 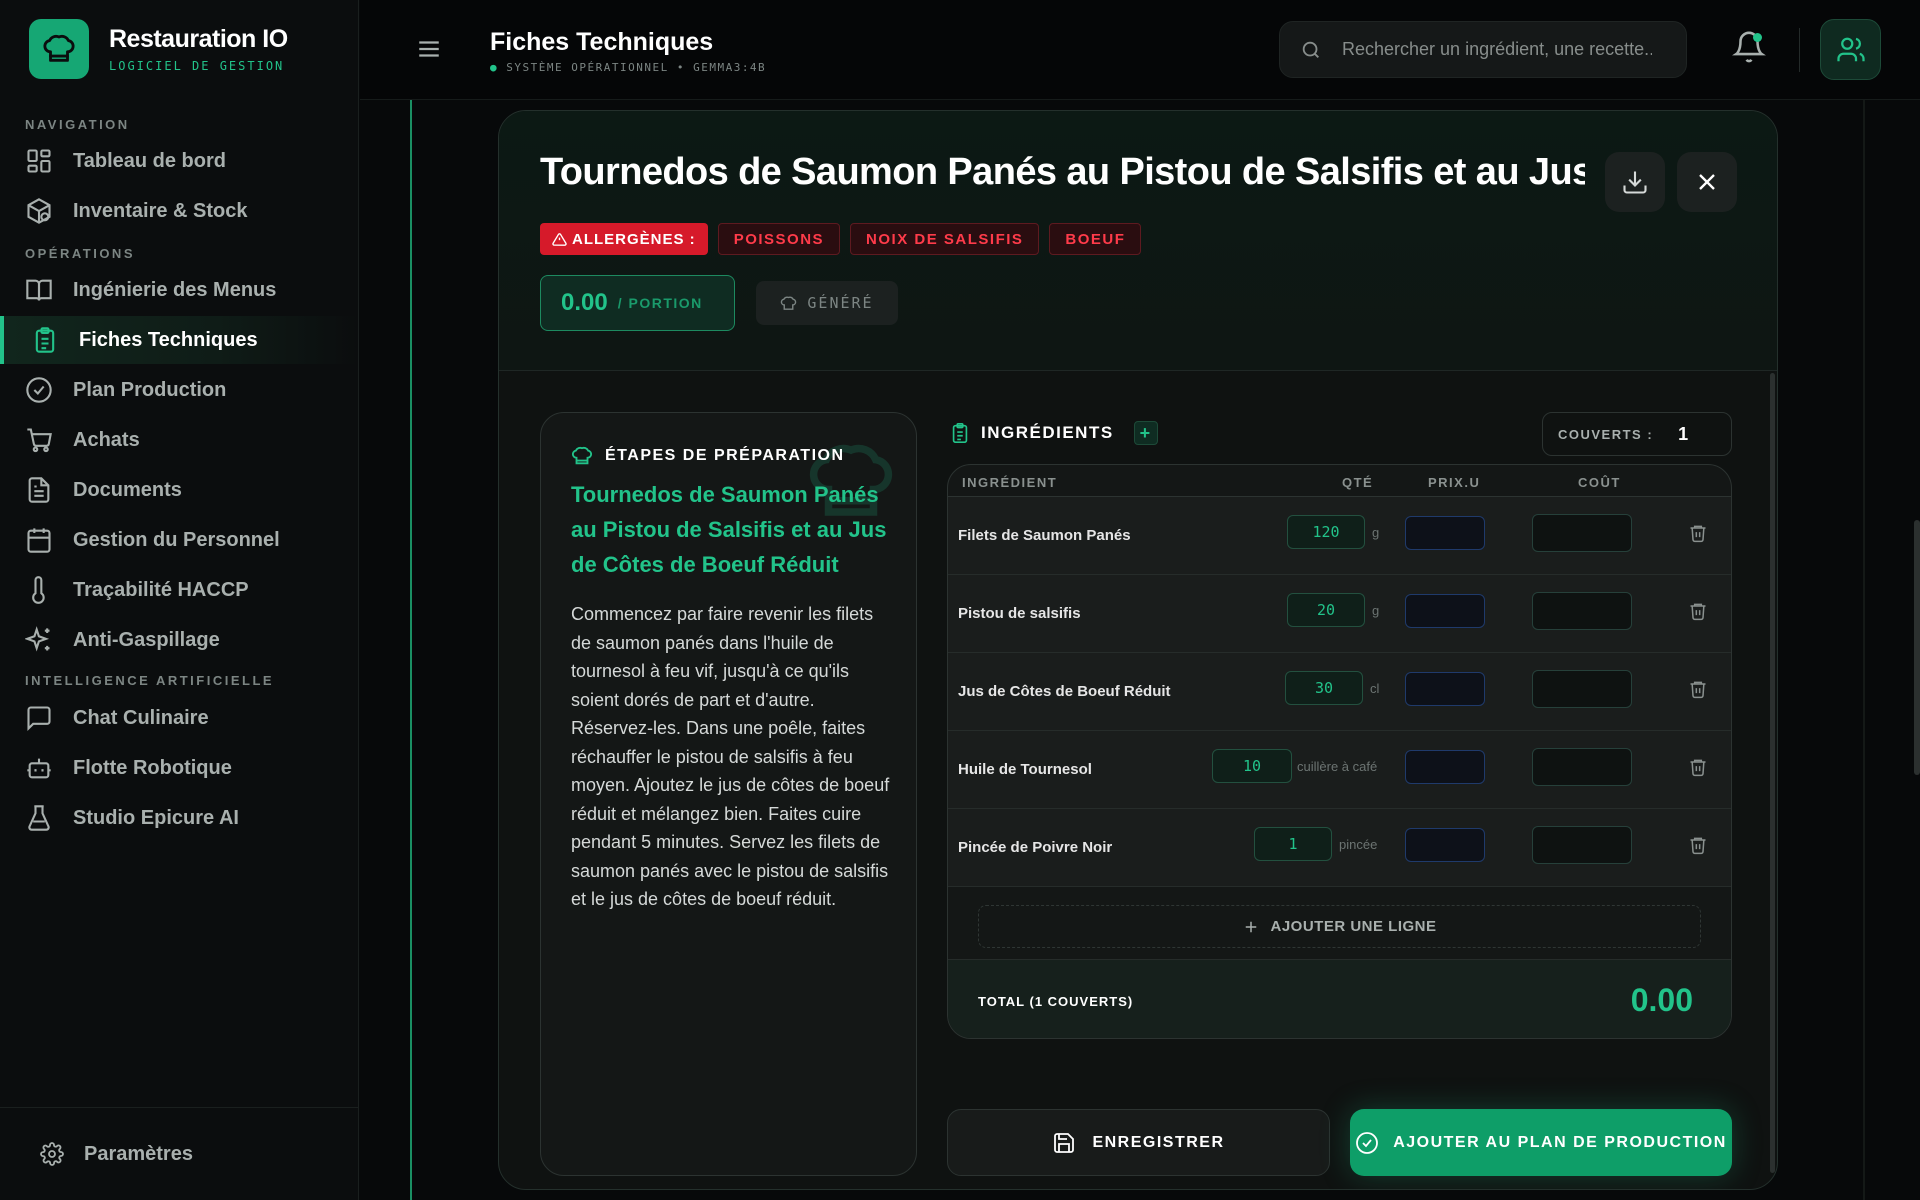 What do you see at coordinates (1047, 432) in the screenshot?
I see `ingredients-heading-text: INGRÉDIENTS` at bounding box center [1047, 432].